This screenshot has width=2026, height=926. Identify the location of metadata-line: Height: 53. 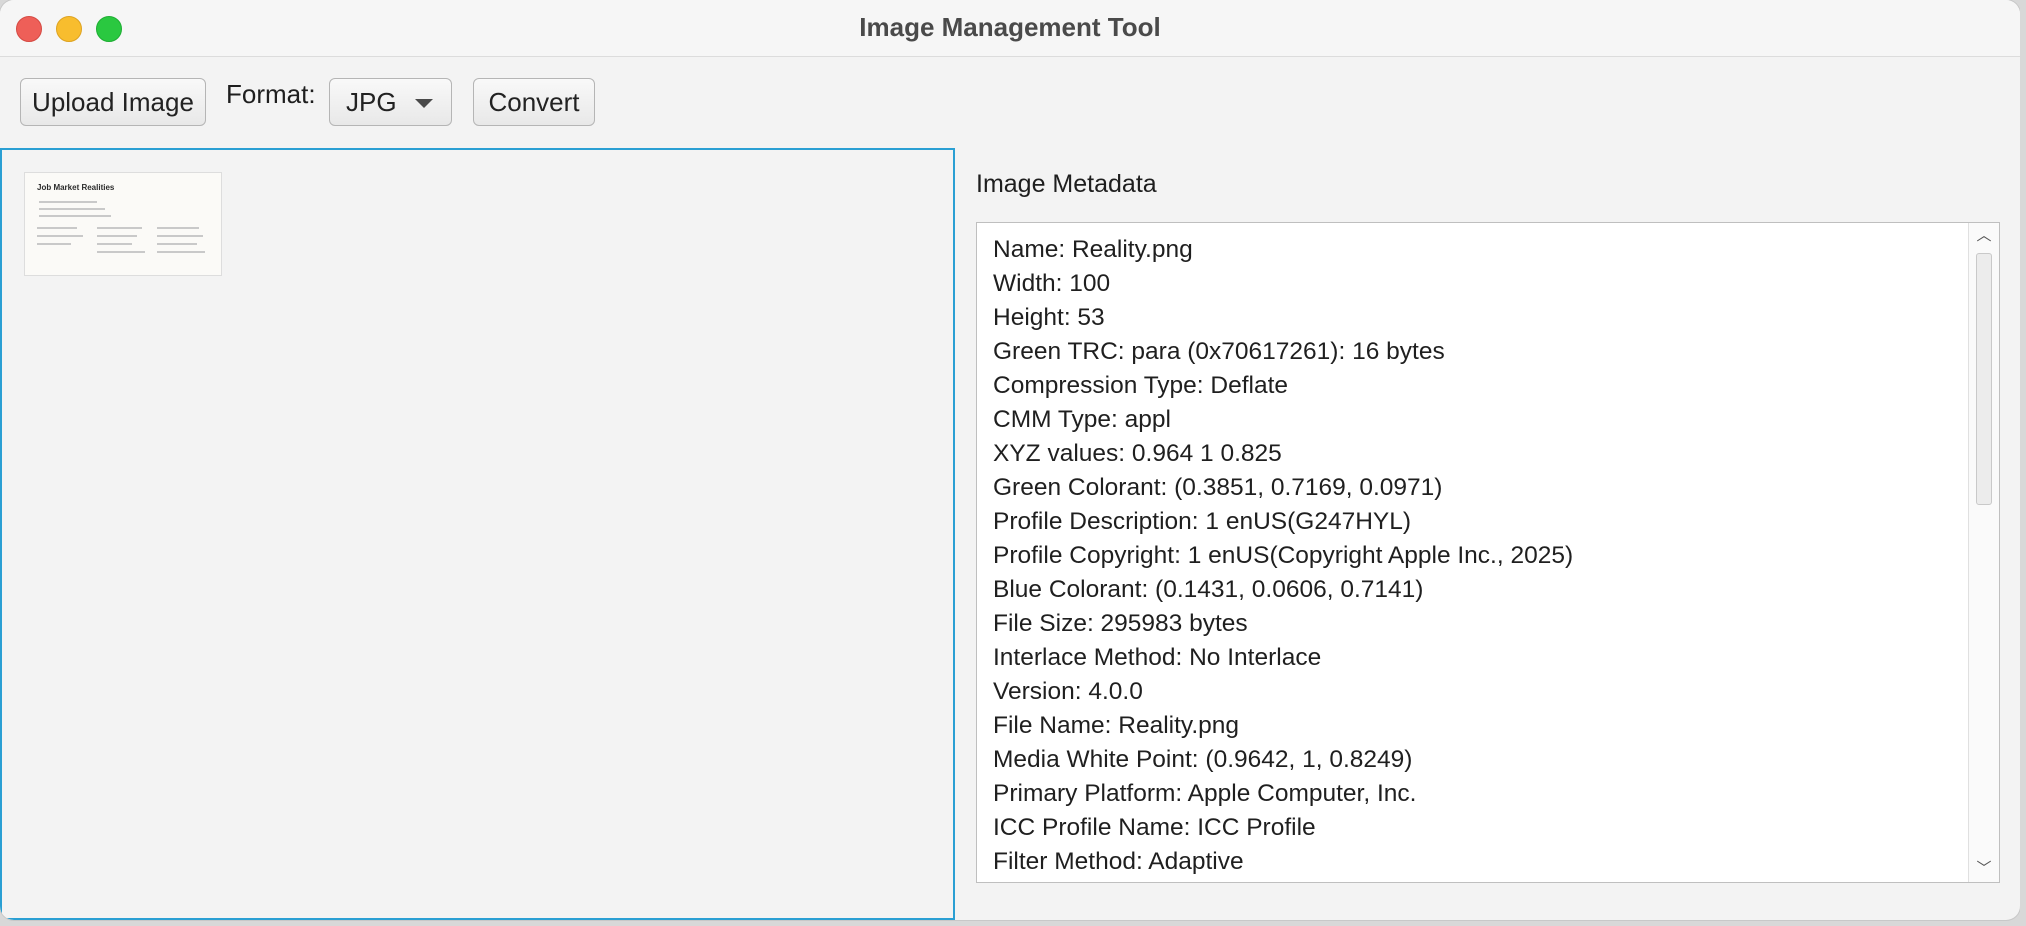
(1049, 317).